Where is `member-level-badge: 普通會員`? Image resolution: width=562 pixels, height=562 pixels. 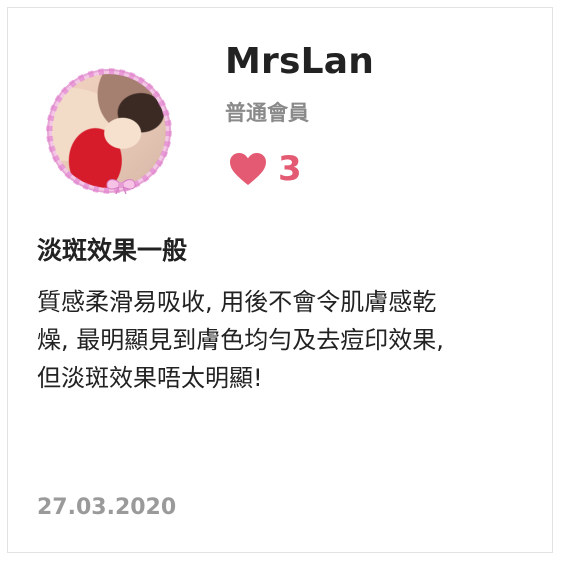
member-level-badge: 普通會員 is located at coordinates (267, 113).